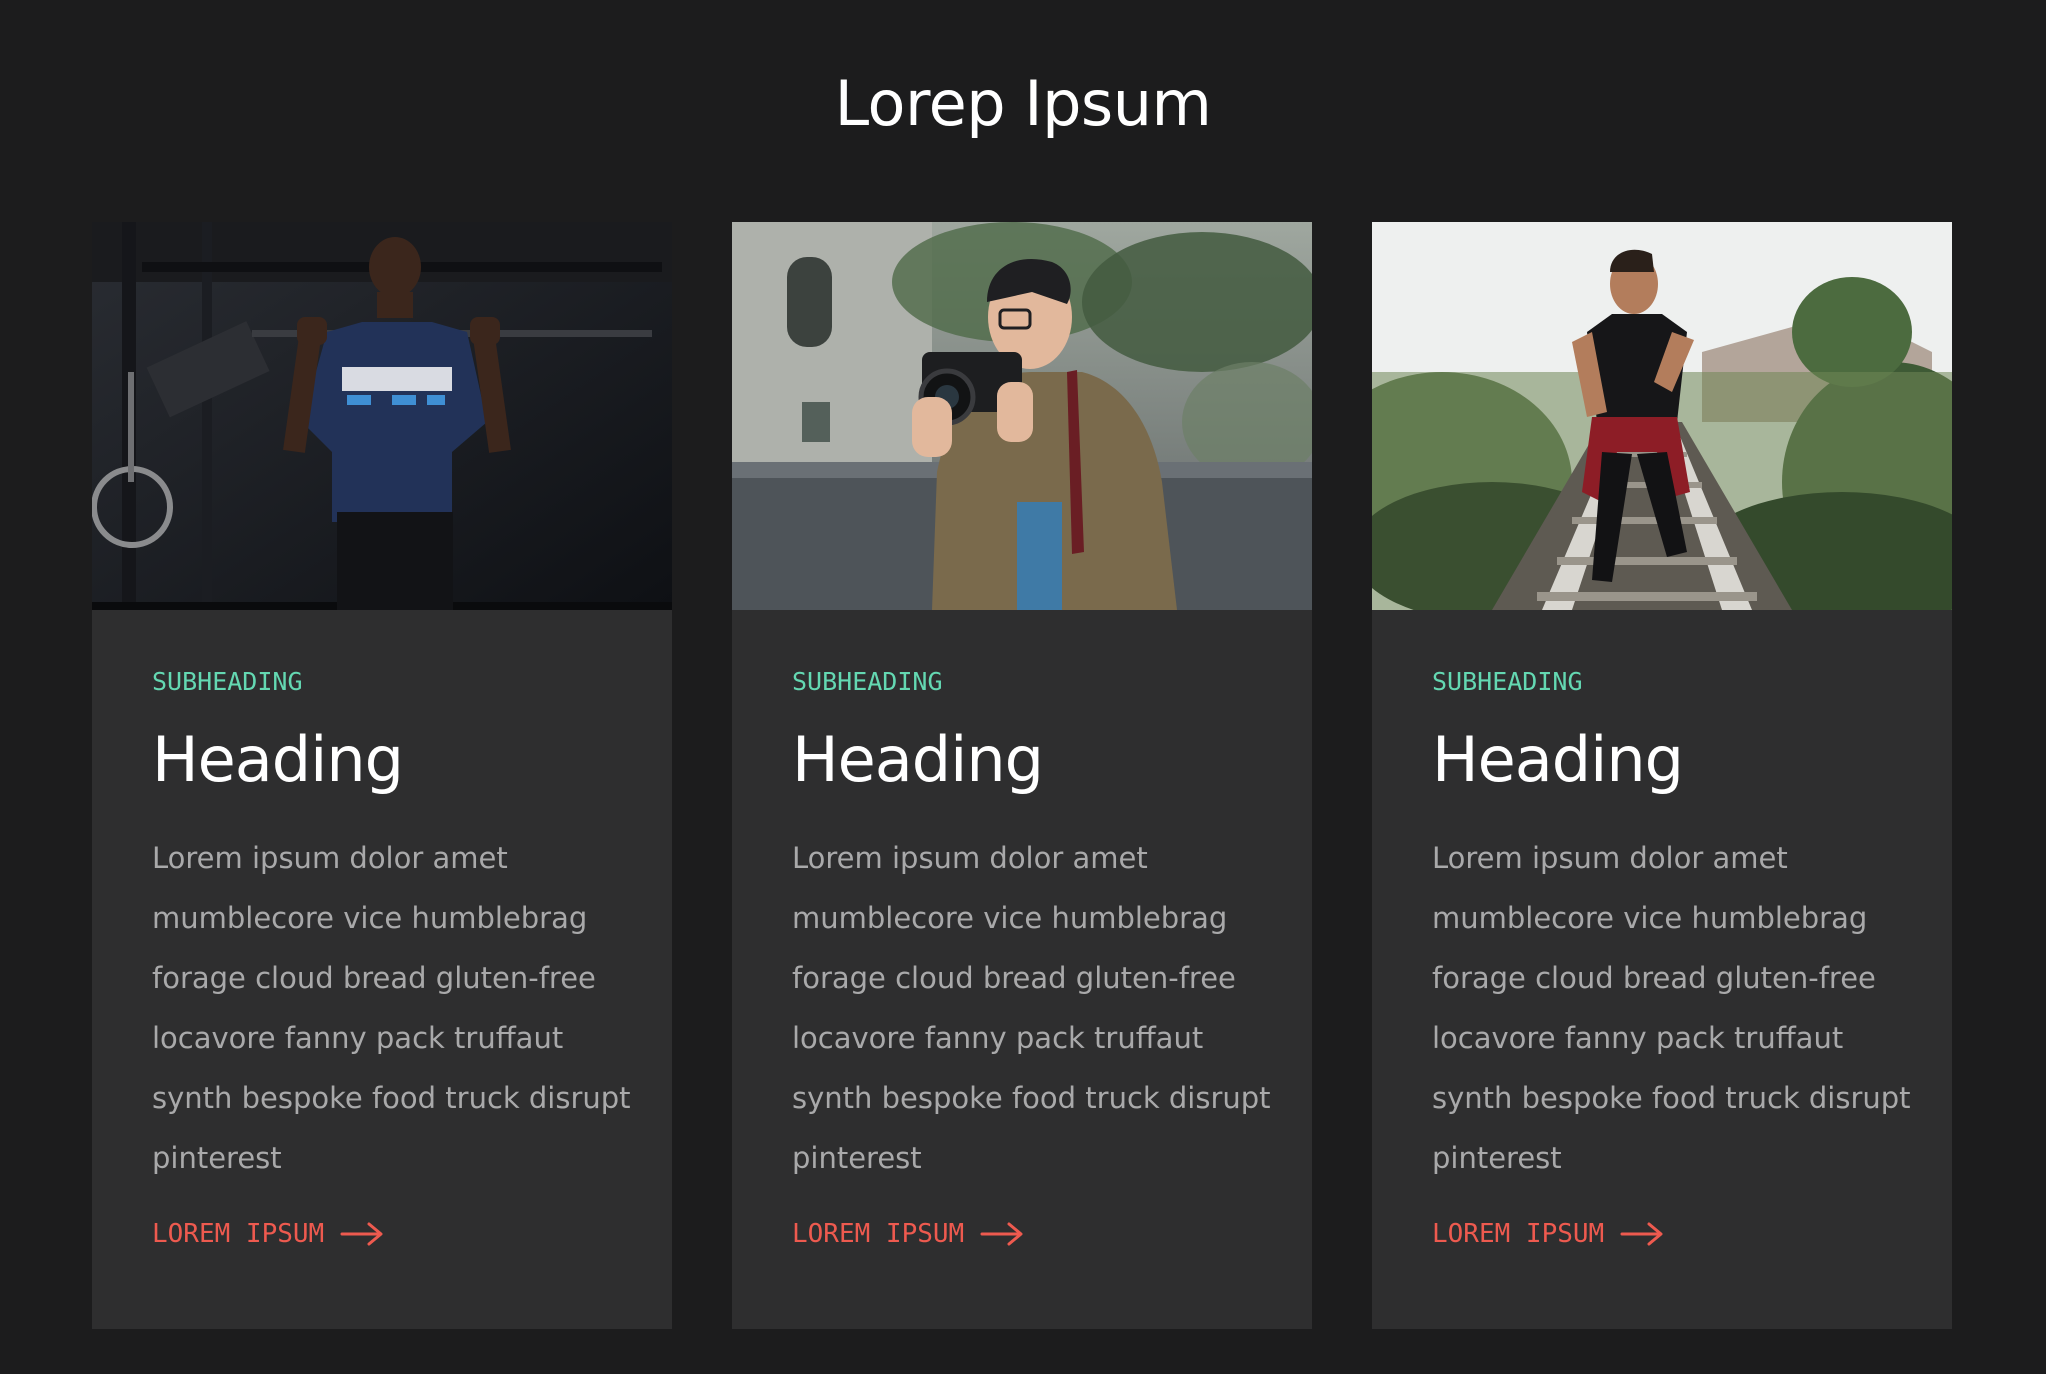  What do you see at coordinates (382, 416) in the screenshot?
I see `card-photo-gym` at bounding box center [382, 416].